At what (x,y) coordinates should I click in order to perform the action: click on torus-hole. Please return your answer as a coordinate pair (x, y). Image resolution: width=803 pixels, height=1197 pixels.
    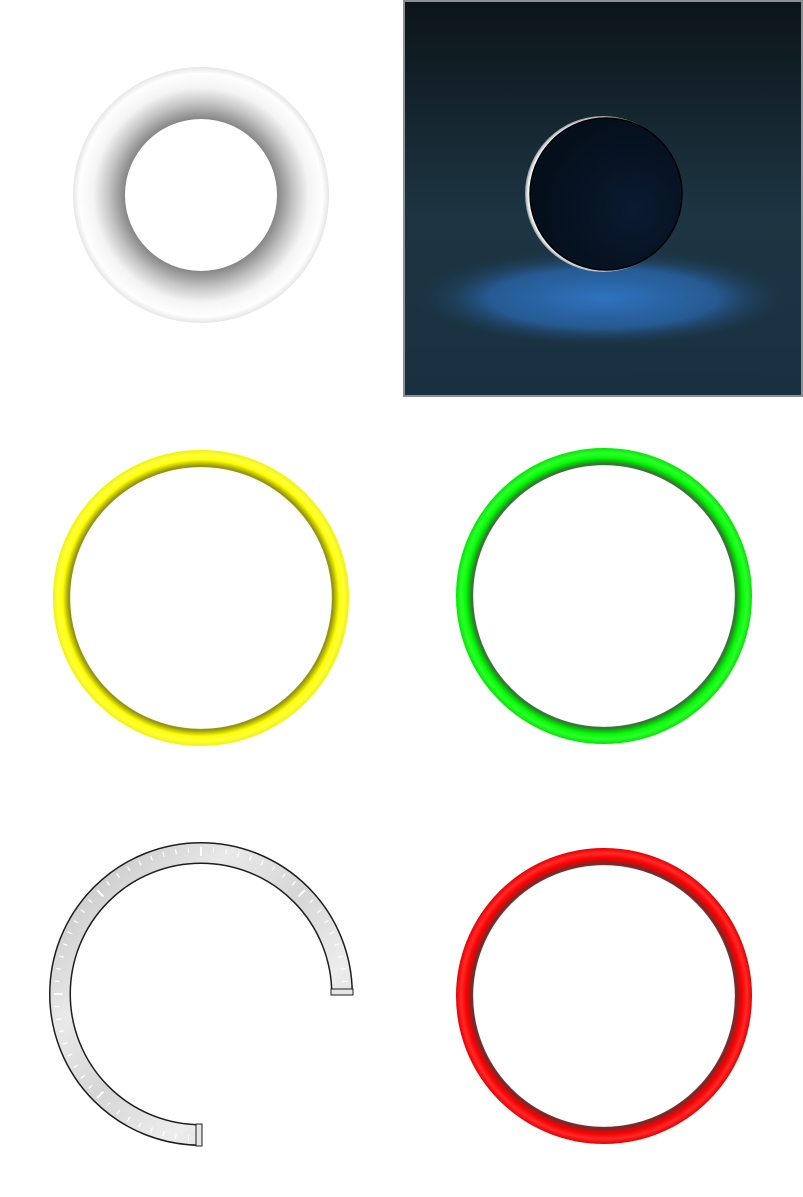
    Looking at the image, I should click on (201, 195).